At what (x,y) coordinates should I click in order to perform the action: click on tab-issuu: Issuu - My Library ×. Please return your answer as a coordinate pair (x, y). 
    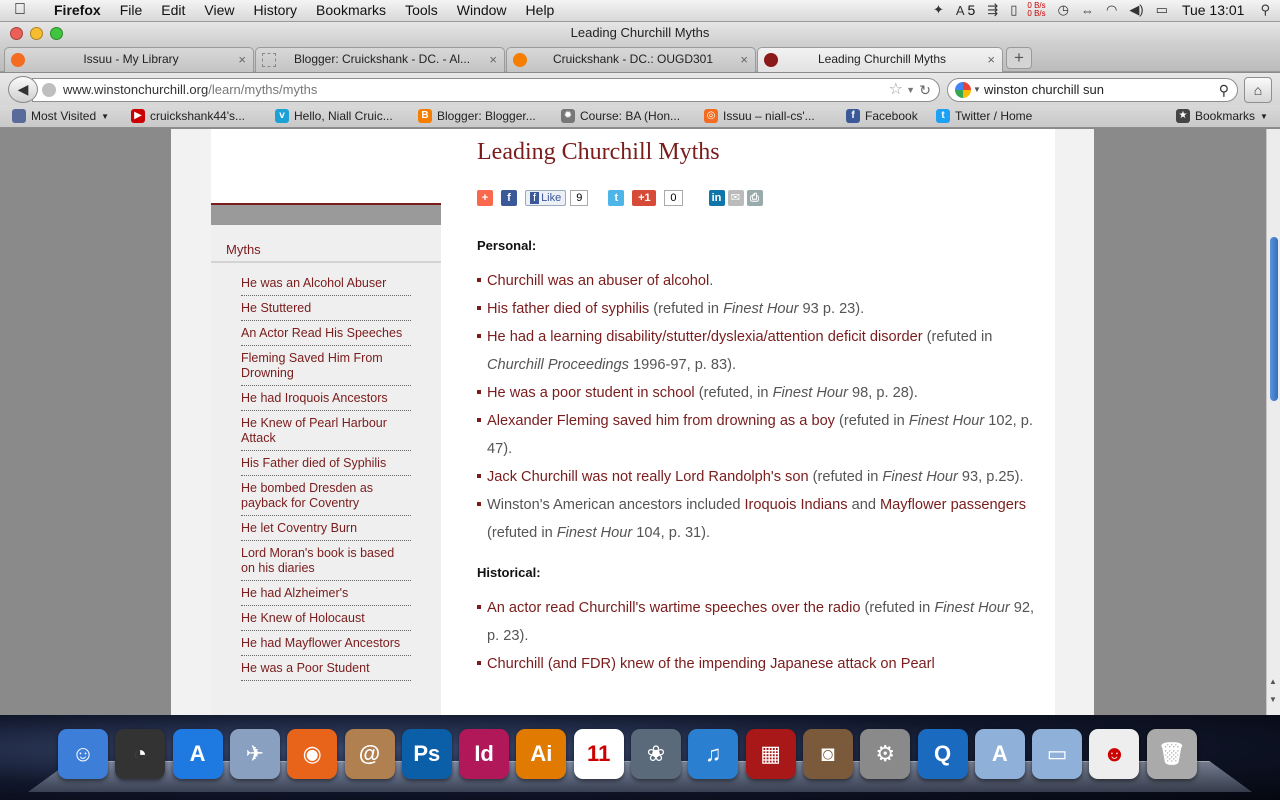
    Looking at the image, I should click on (129, 59).